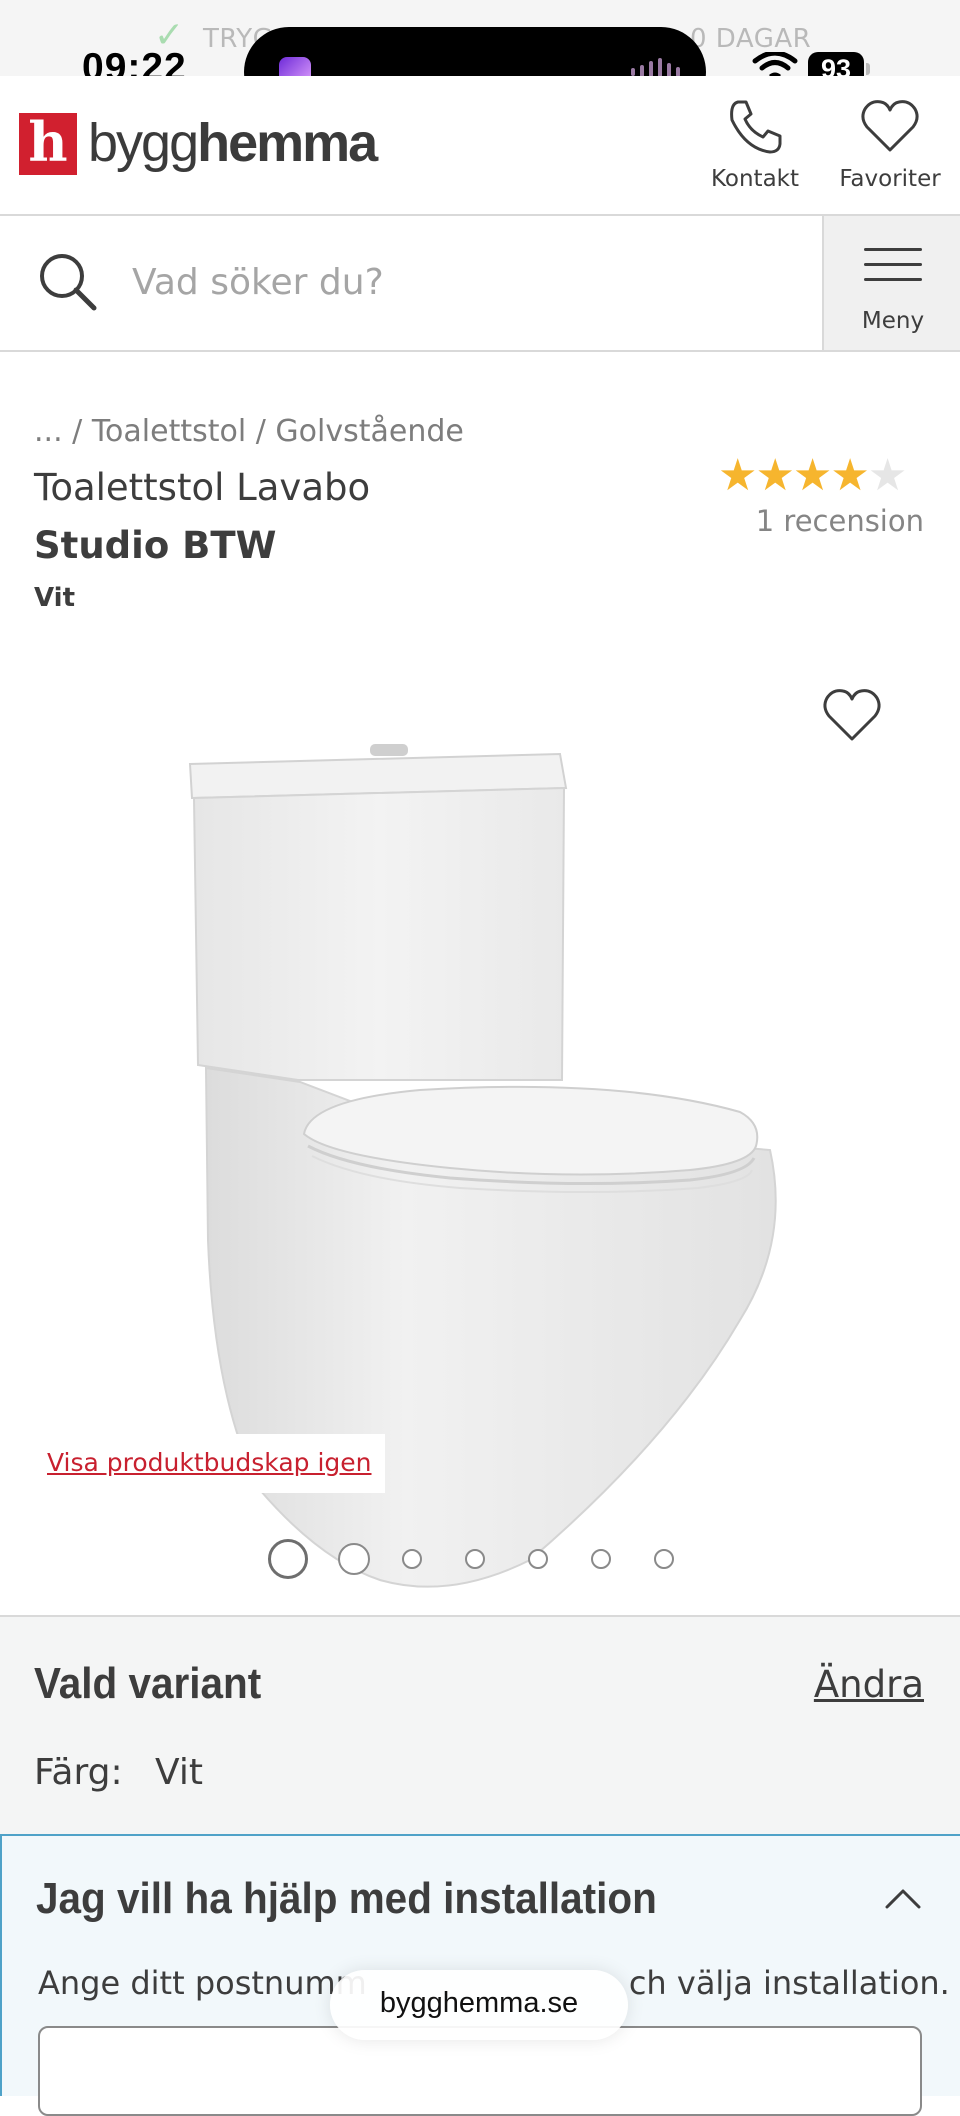 Image resolution: width=960 pixels, height=2116 pixels. Describe the element at coordinates (148, 1683) in the screenshot. I see `variant-title: Vald variant` at that location.